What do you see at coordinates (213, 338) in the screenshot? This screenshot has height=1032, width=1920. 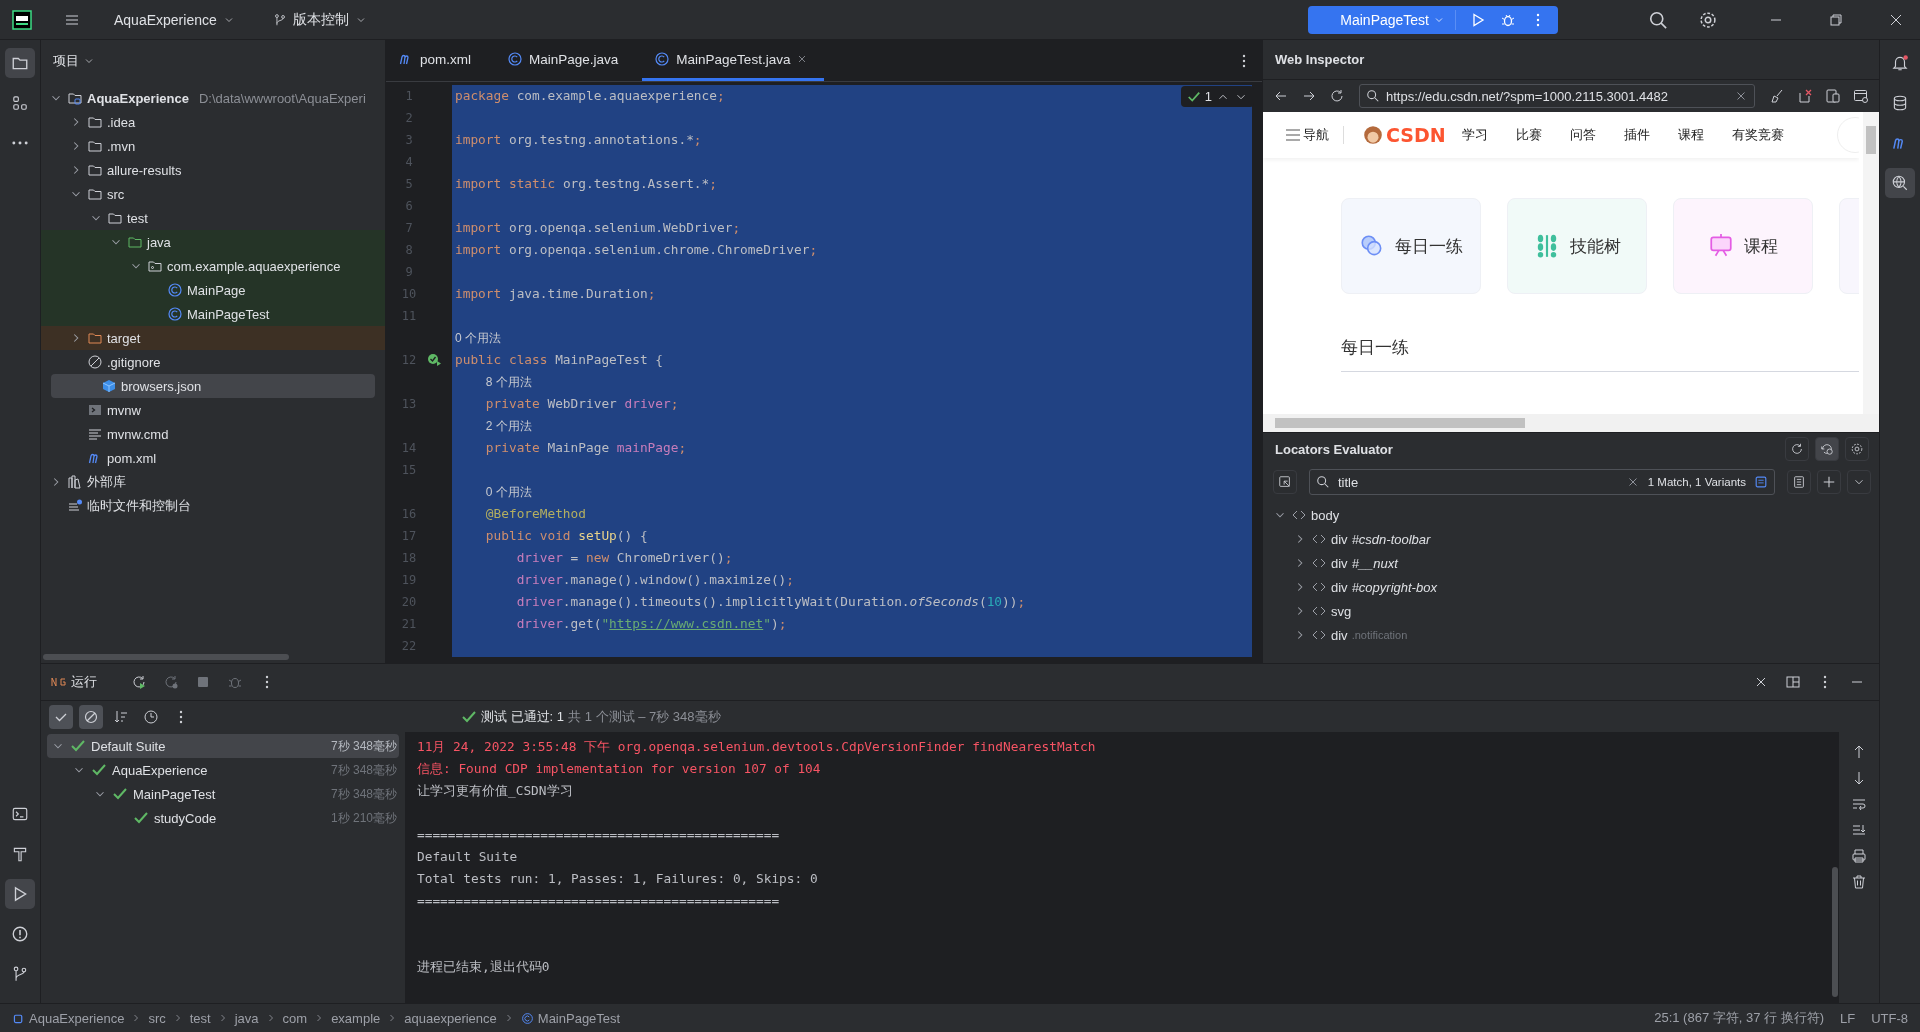 I see `tree-item: target` at bounding box center [213, 338].